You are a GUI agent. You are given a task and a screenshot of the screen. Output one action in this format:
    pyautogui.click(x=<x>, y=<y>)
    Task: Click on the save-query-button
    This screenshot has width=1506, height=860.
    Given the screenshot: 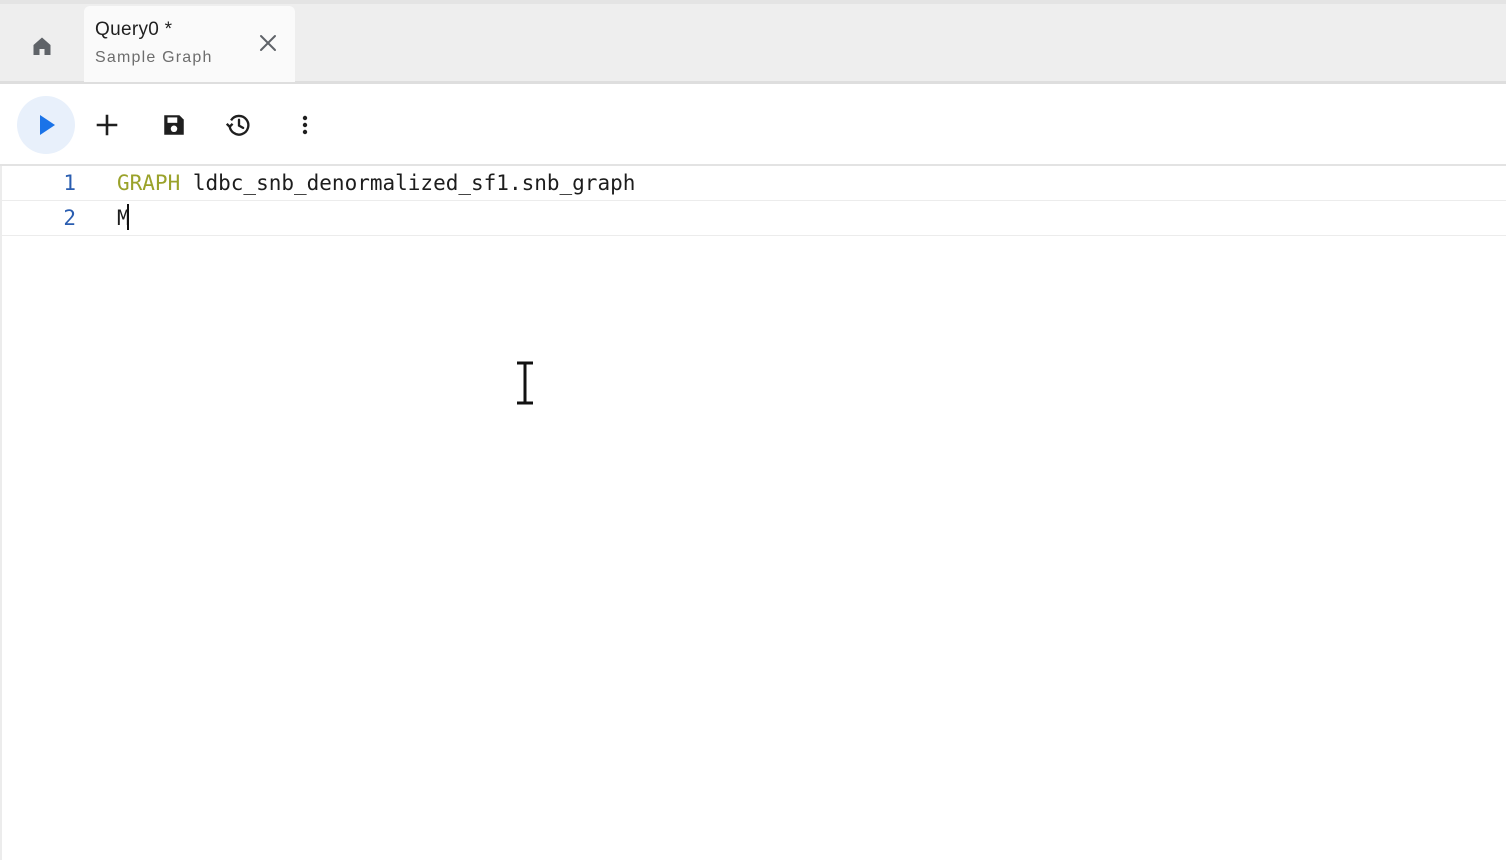 What is the action you would take?
    pyautogui.click(x=174, y=125)
    